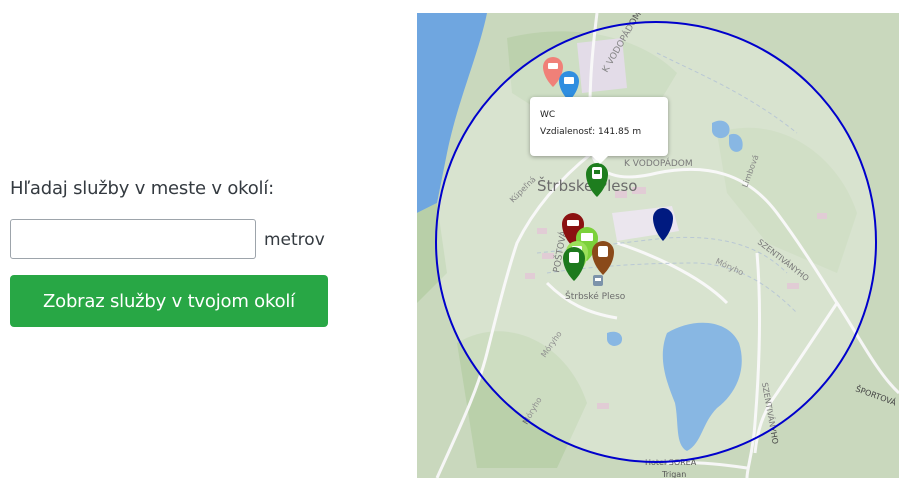 This screenshot has height=478, width=899. I want to click on search-radius-label: Hľadaj služby v meste v okolí:, so click(142, 188).